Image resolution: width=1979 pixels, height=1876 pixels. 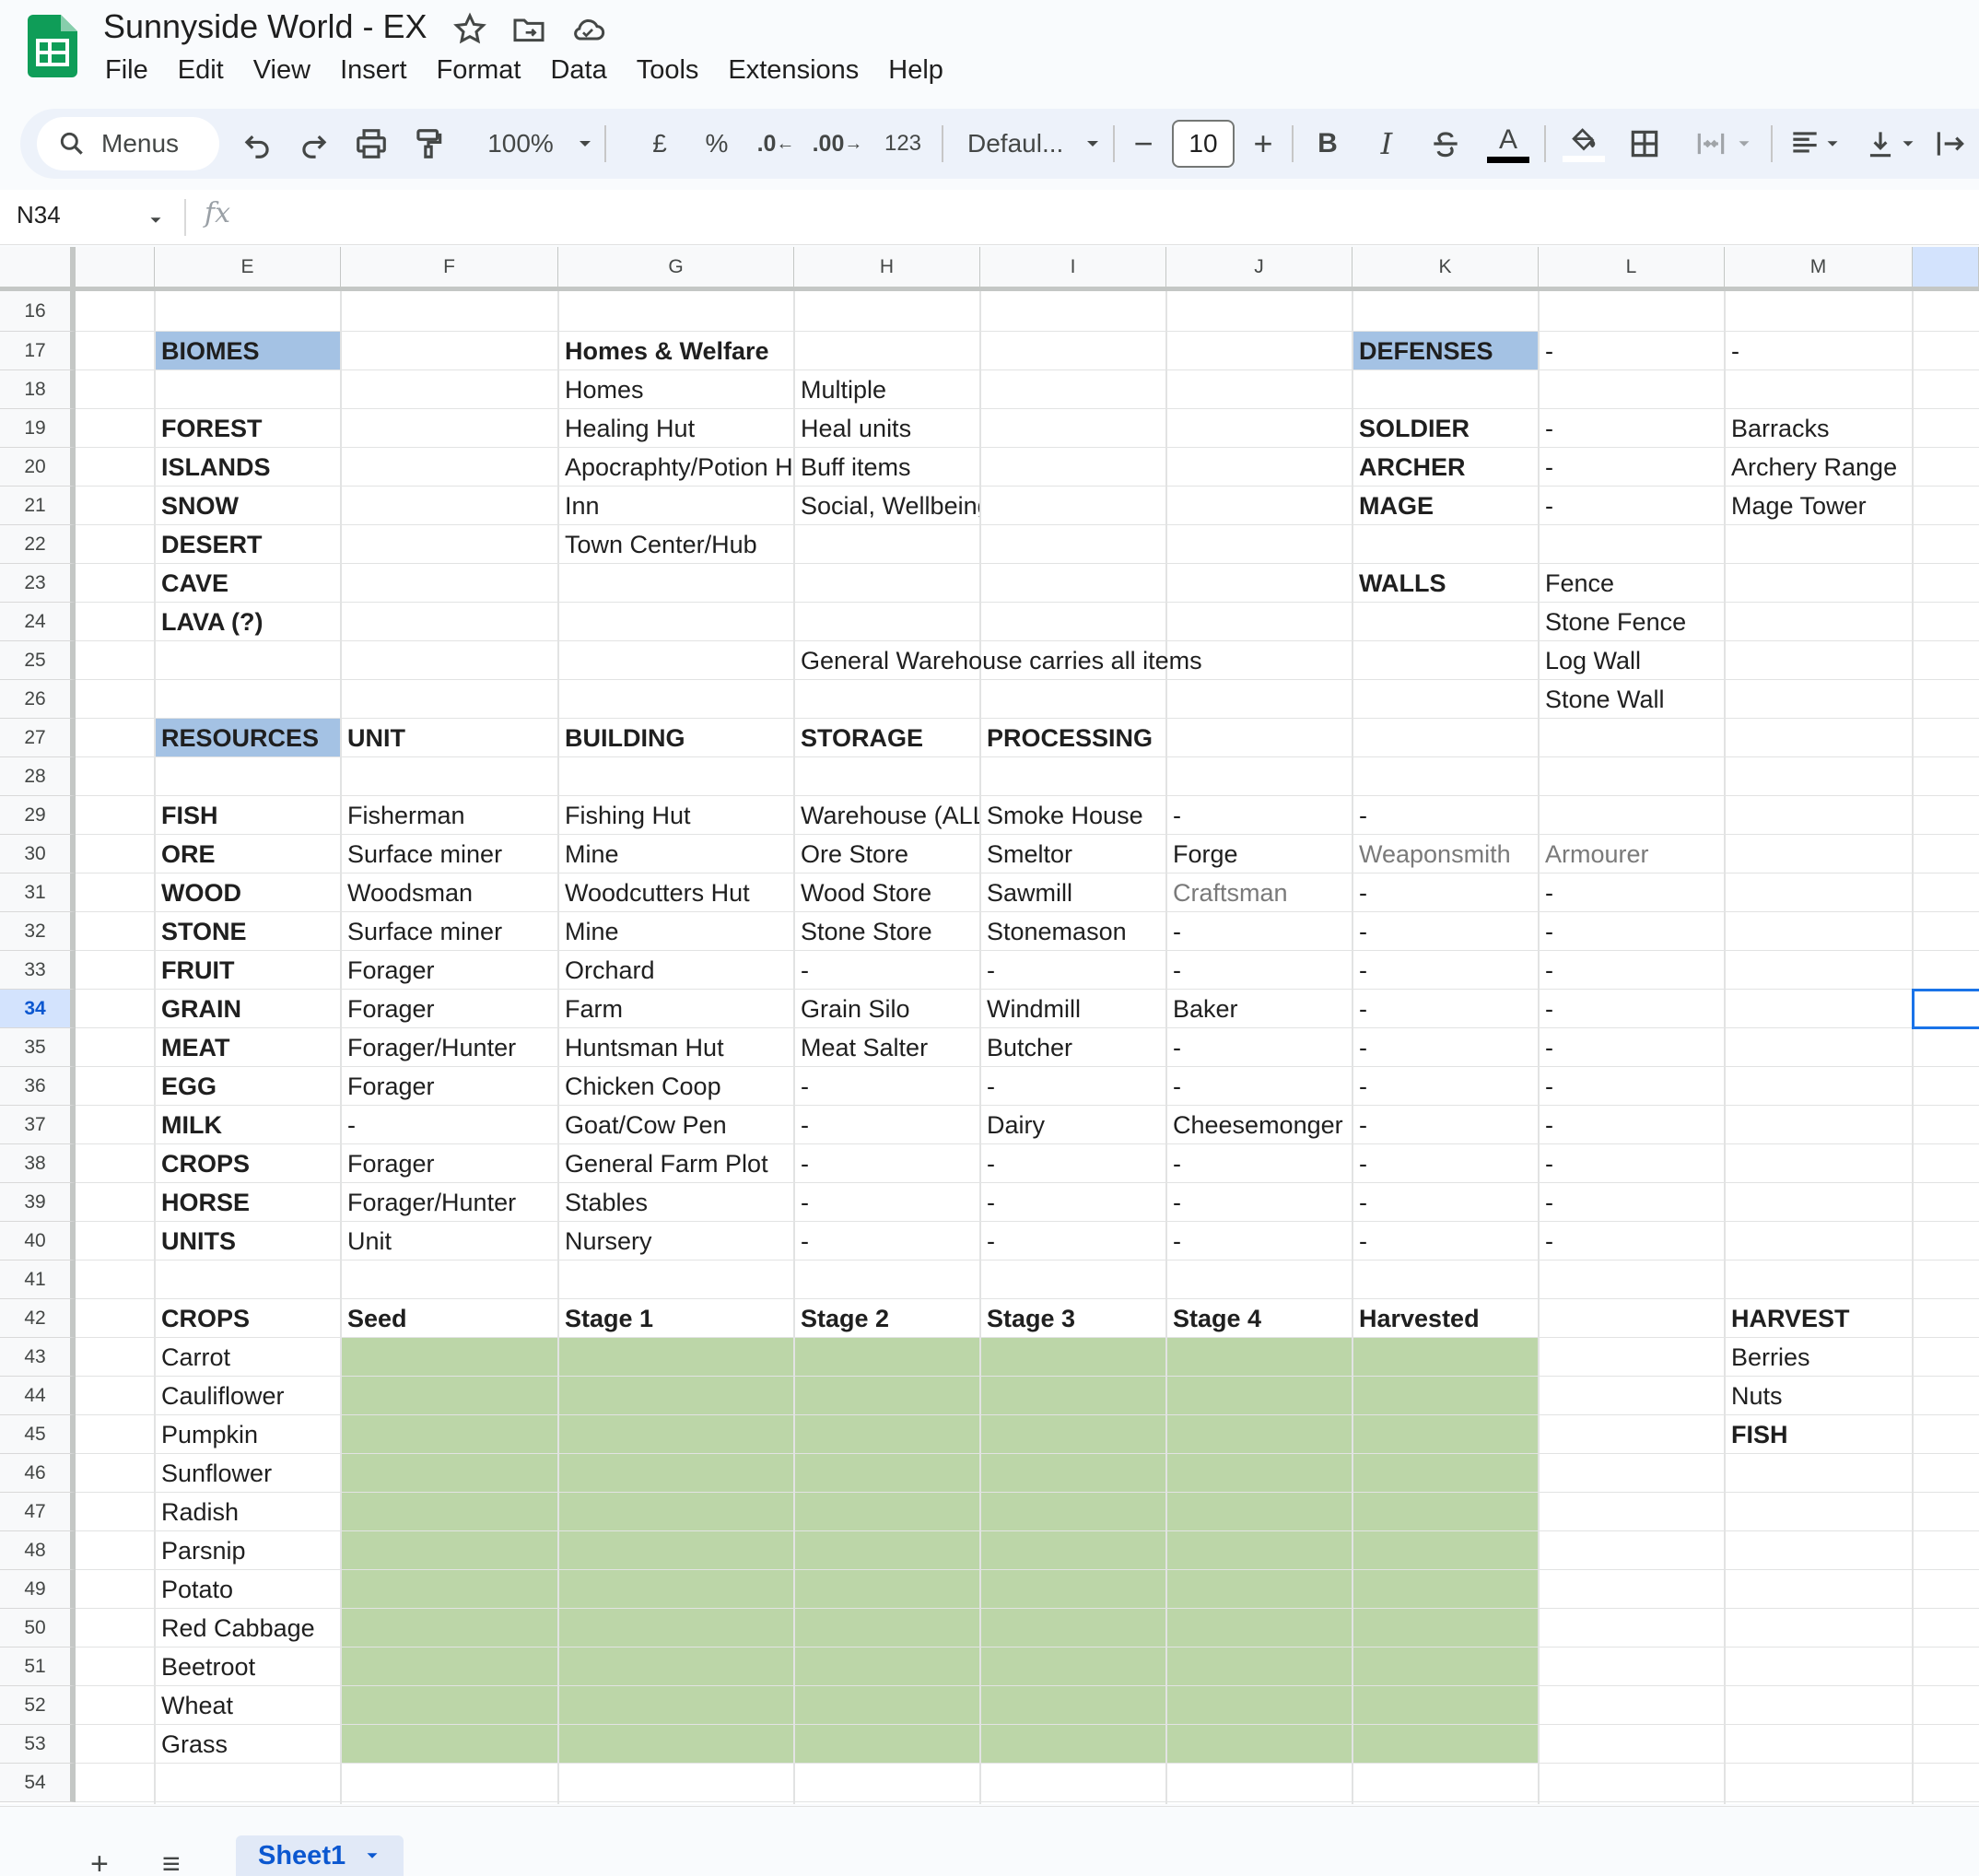 What do you see at coordinates (903, 144) in the screenshot?
I see `number-format-button: 123` at bounding box center [903, 144].